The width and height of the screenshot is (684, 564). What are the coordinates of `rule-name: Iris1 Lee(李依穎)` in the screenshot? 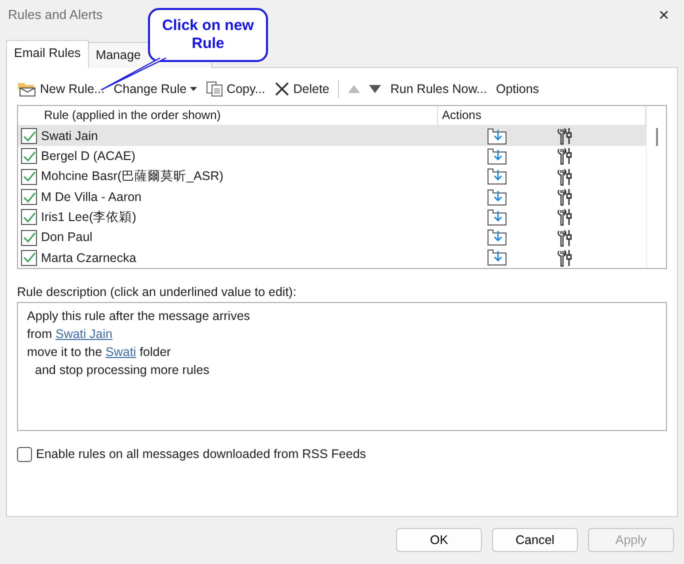 It's located at (89, 217).